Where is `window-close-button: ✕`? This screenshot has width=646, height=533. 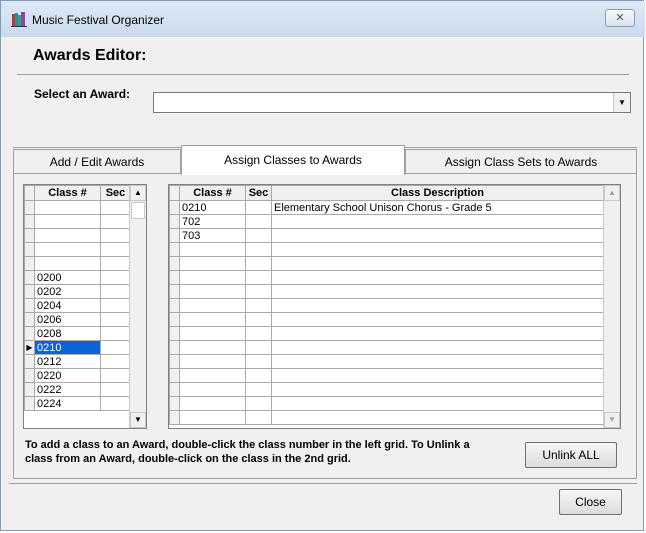
window-close-button: ✕ is located at coordinates (620, 18).